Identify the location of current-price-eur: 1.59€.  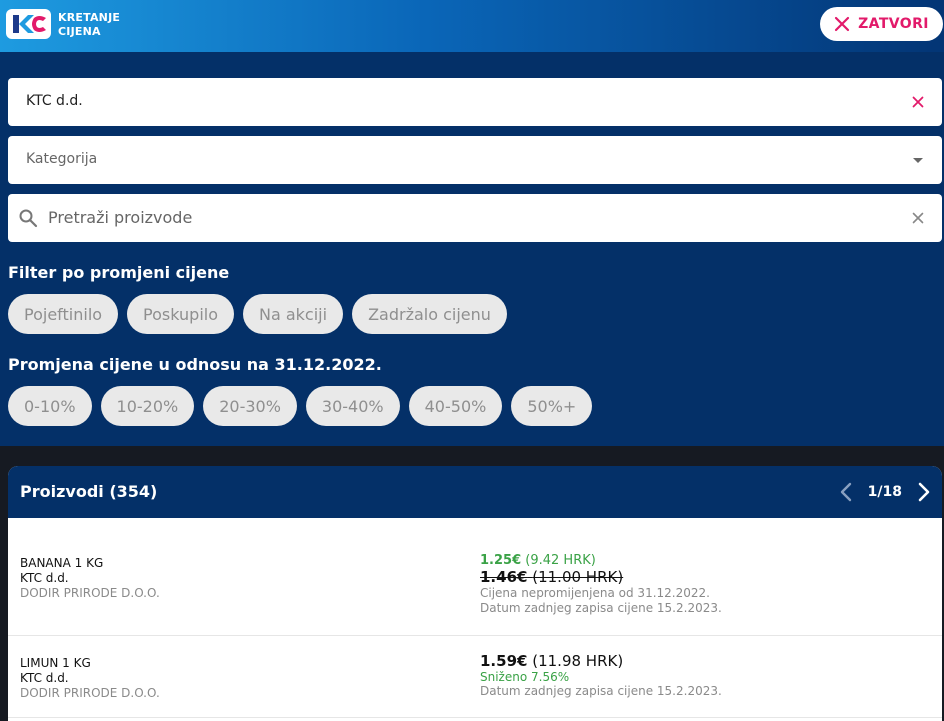
(504, 661).